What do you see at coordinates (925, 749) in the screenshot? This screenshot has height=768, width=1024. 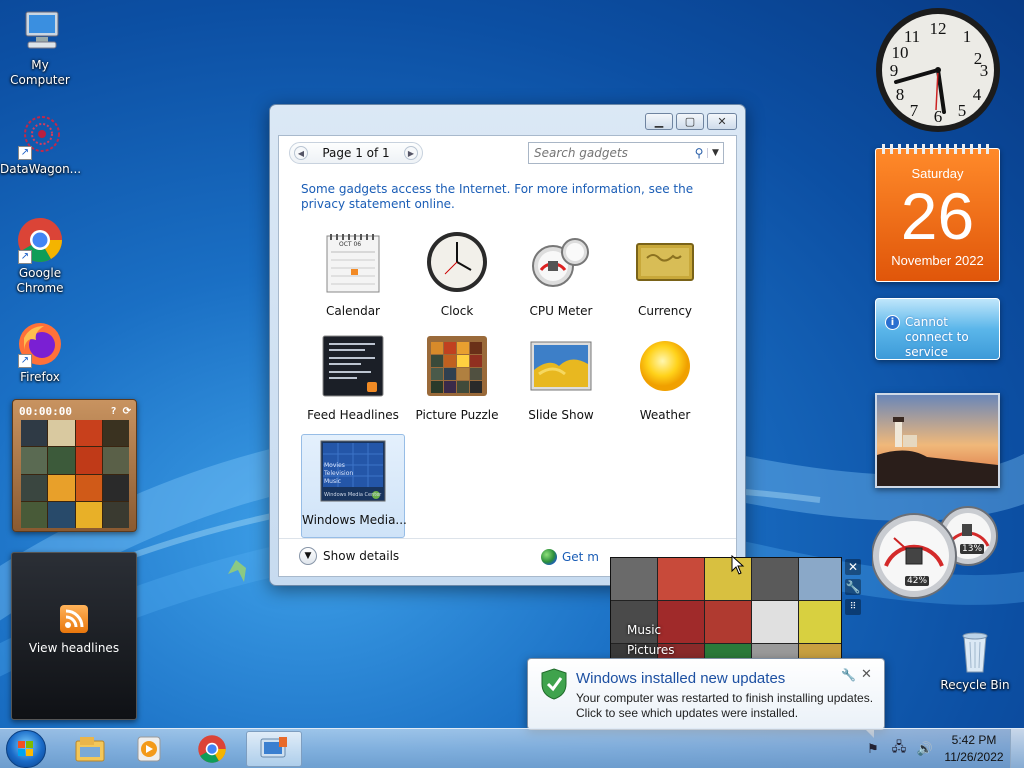 I see `volume-icon: 🔊` at bounding box center [925, 749].